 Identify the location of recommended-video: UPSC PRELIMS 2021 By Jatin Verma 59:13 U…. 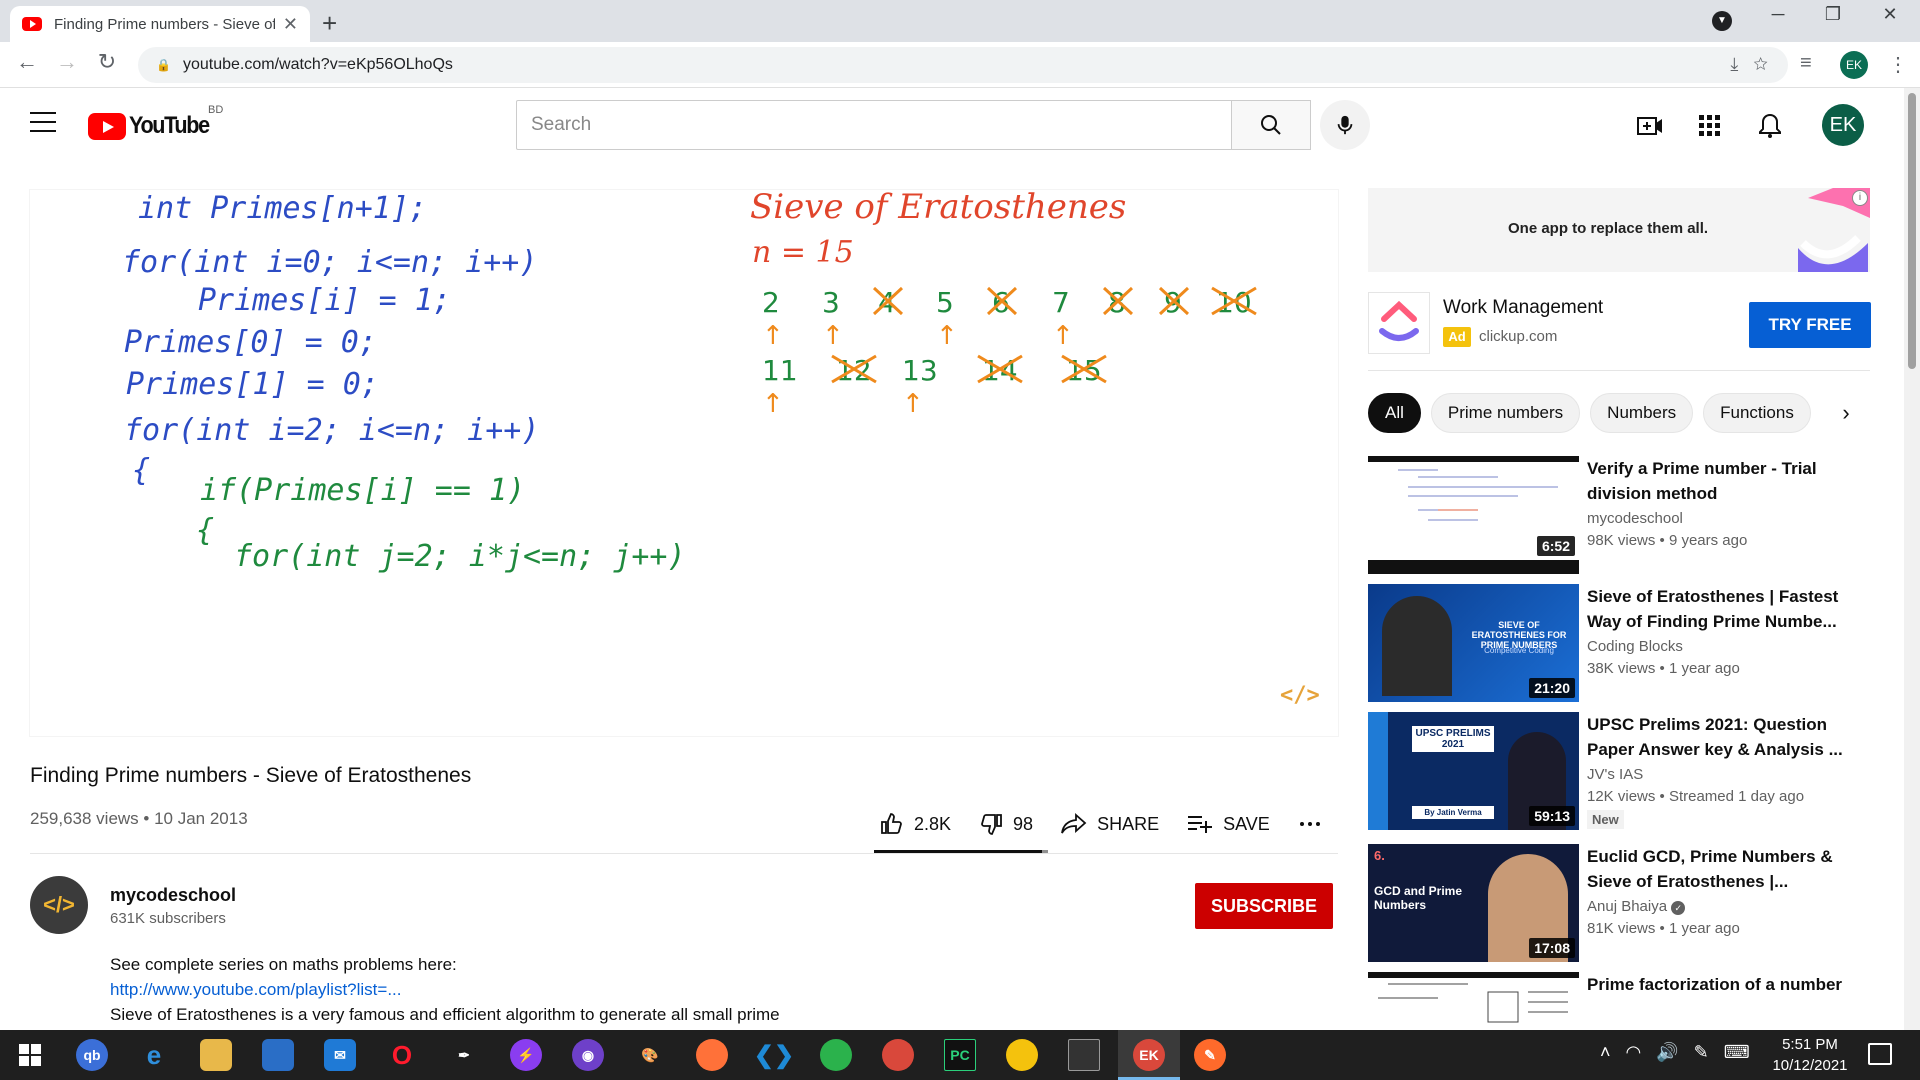
(1619, 771).